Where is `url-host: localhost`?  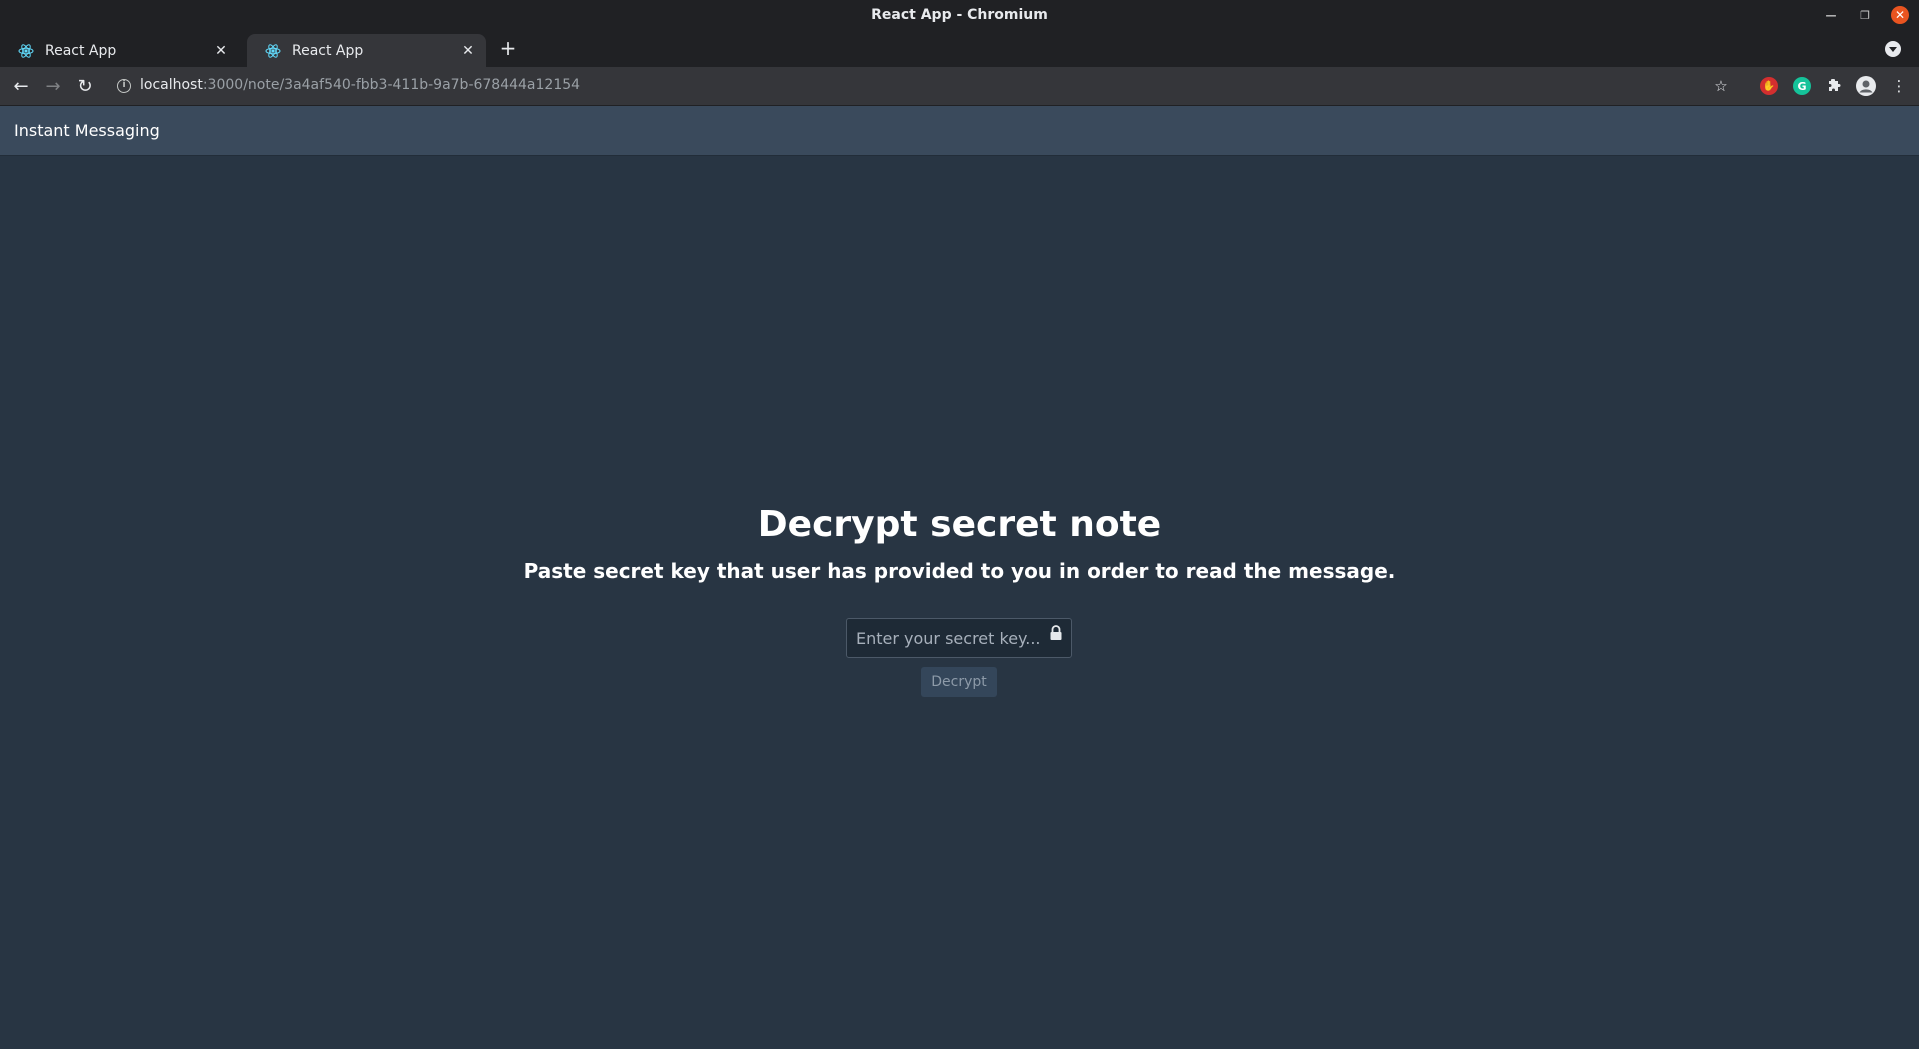
url-host: localhost is located at coordinates (171, 85).